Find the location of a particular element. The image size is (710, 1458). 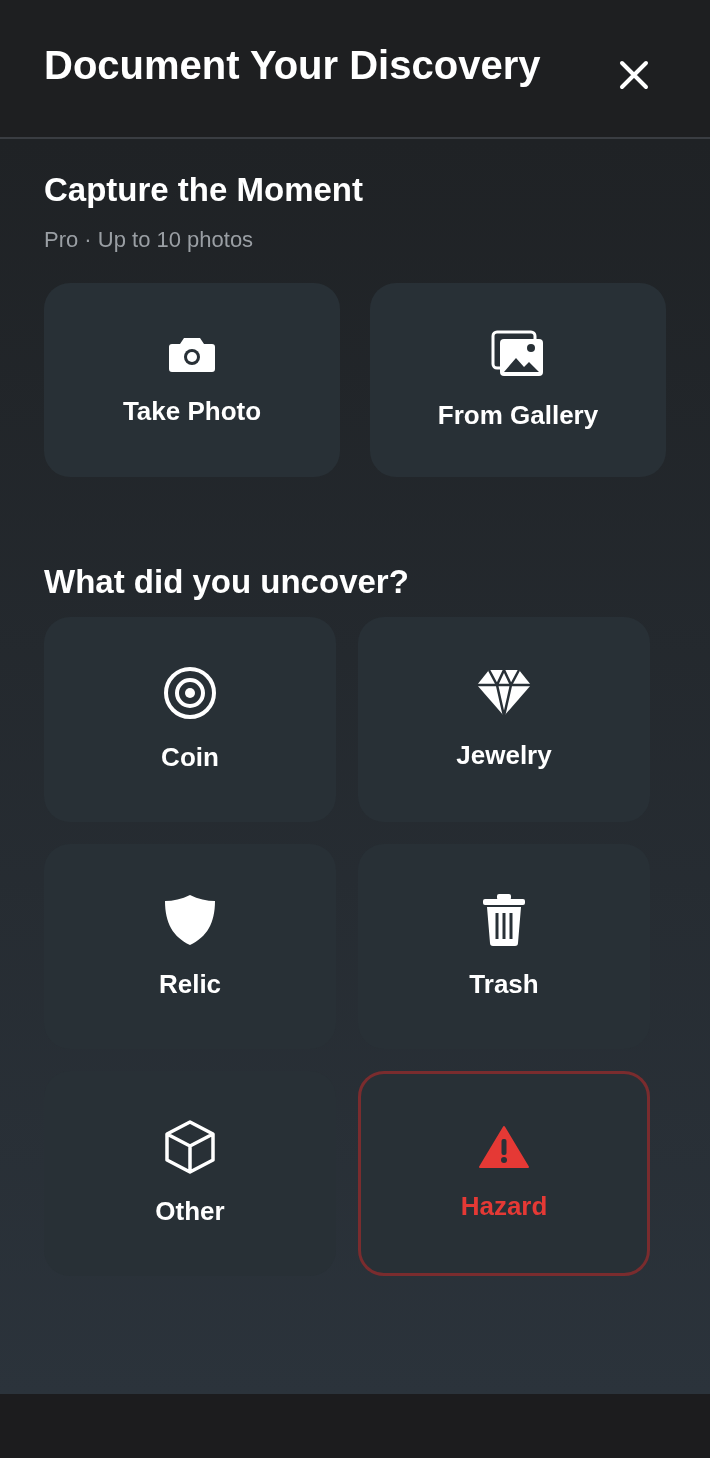

diamond-icon is located at coordinates (504, 693).